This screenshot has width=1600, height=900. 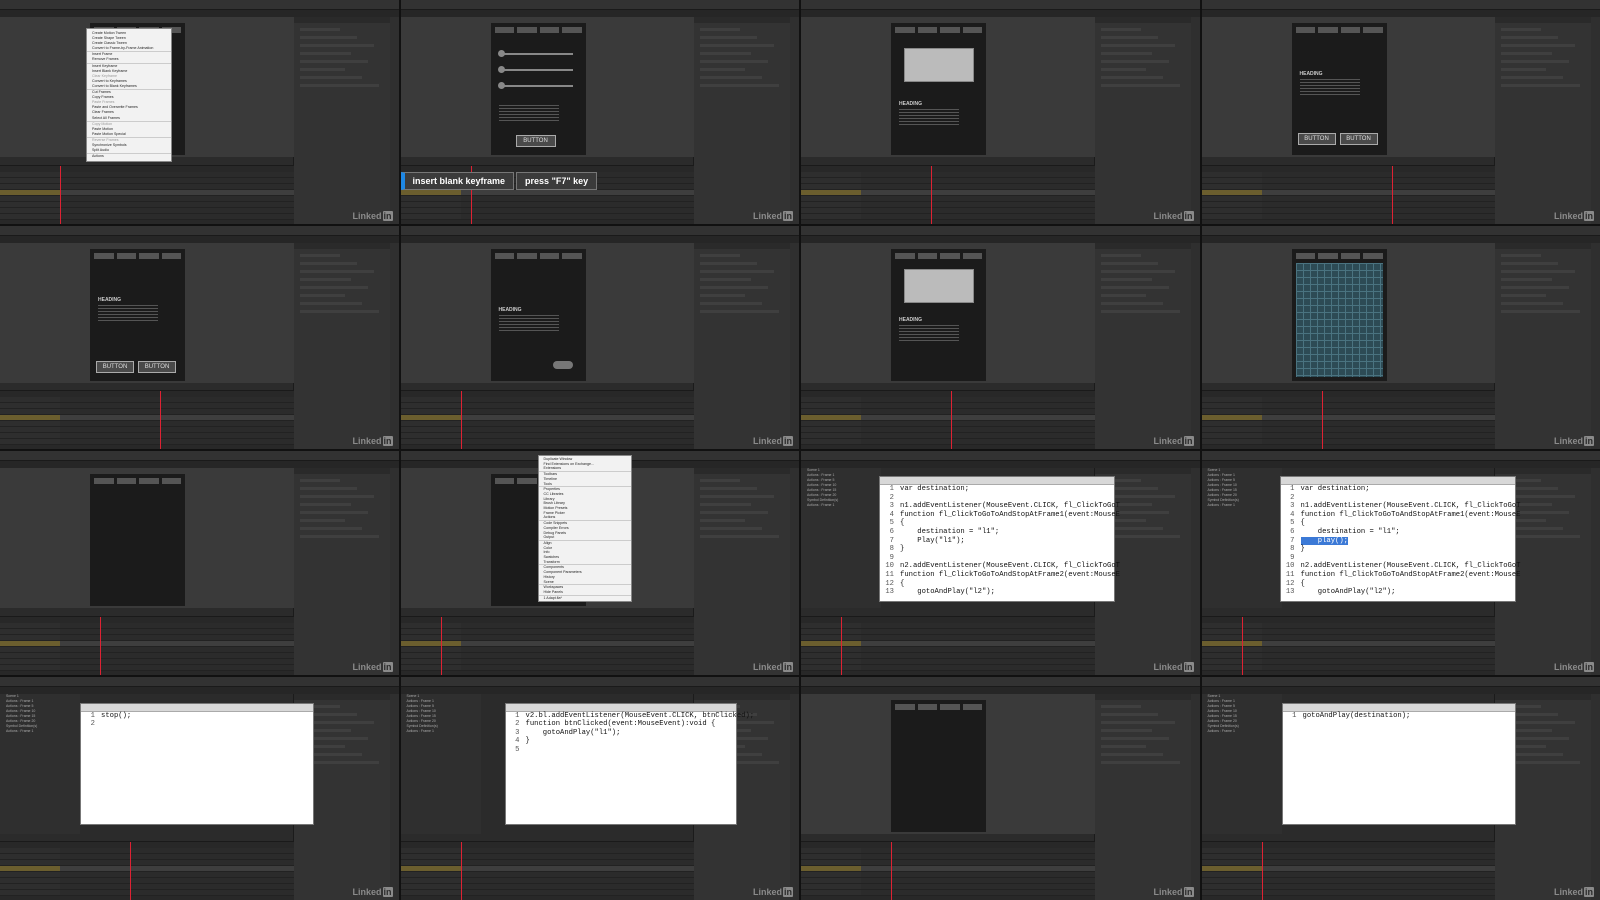 What do you see at coordinates (197, 716) in the screenshot?
I see `code-line: 1 stop();` at bounding box center [197, 716].